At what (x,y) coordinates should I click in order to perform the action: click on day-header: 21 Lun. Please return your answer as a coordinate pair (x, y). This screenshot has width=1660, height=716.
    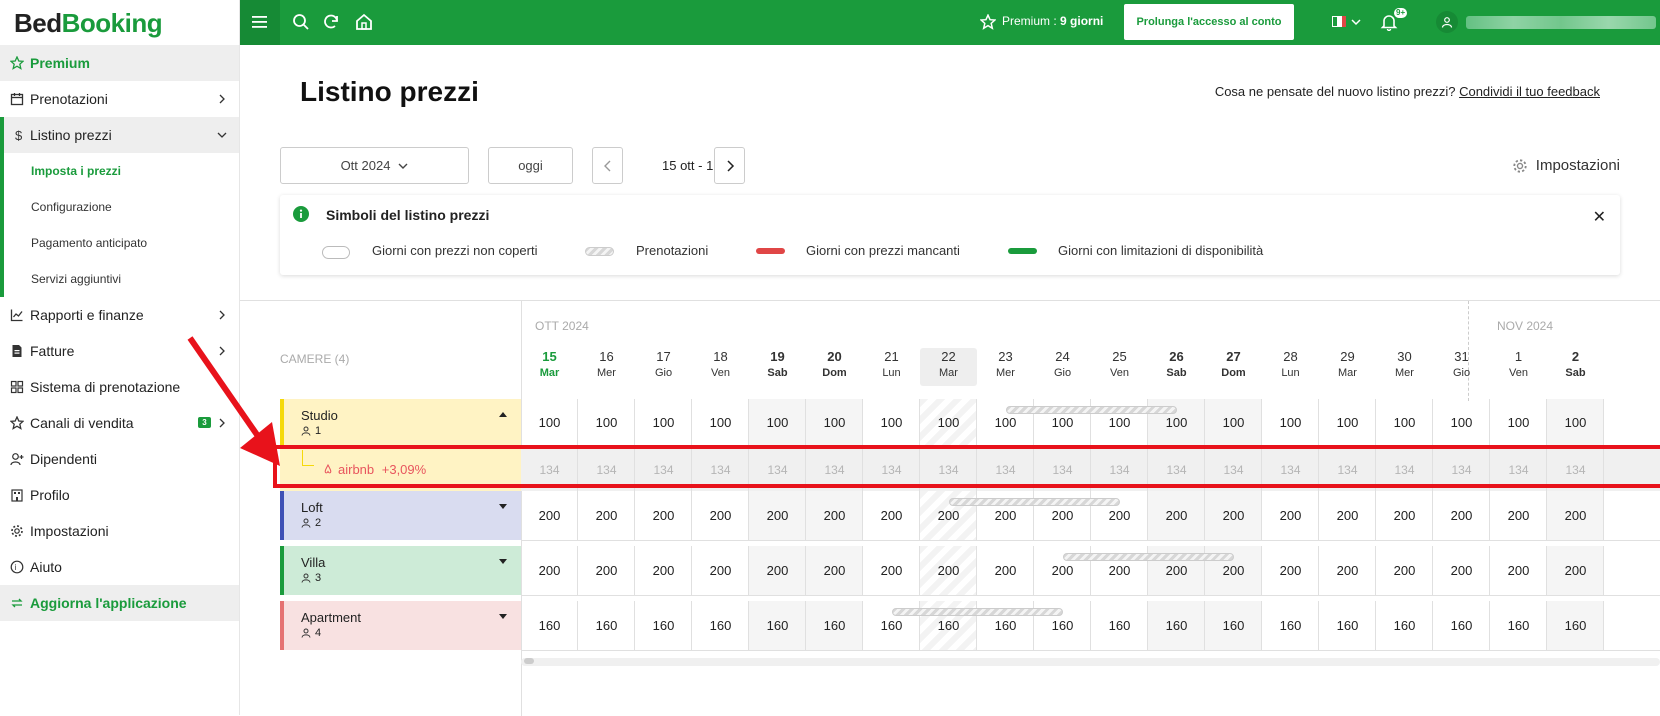
    Looking at the image, I should click on (891, 367).